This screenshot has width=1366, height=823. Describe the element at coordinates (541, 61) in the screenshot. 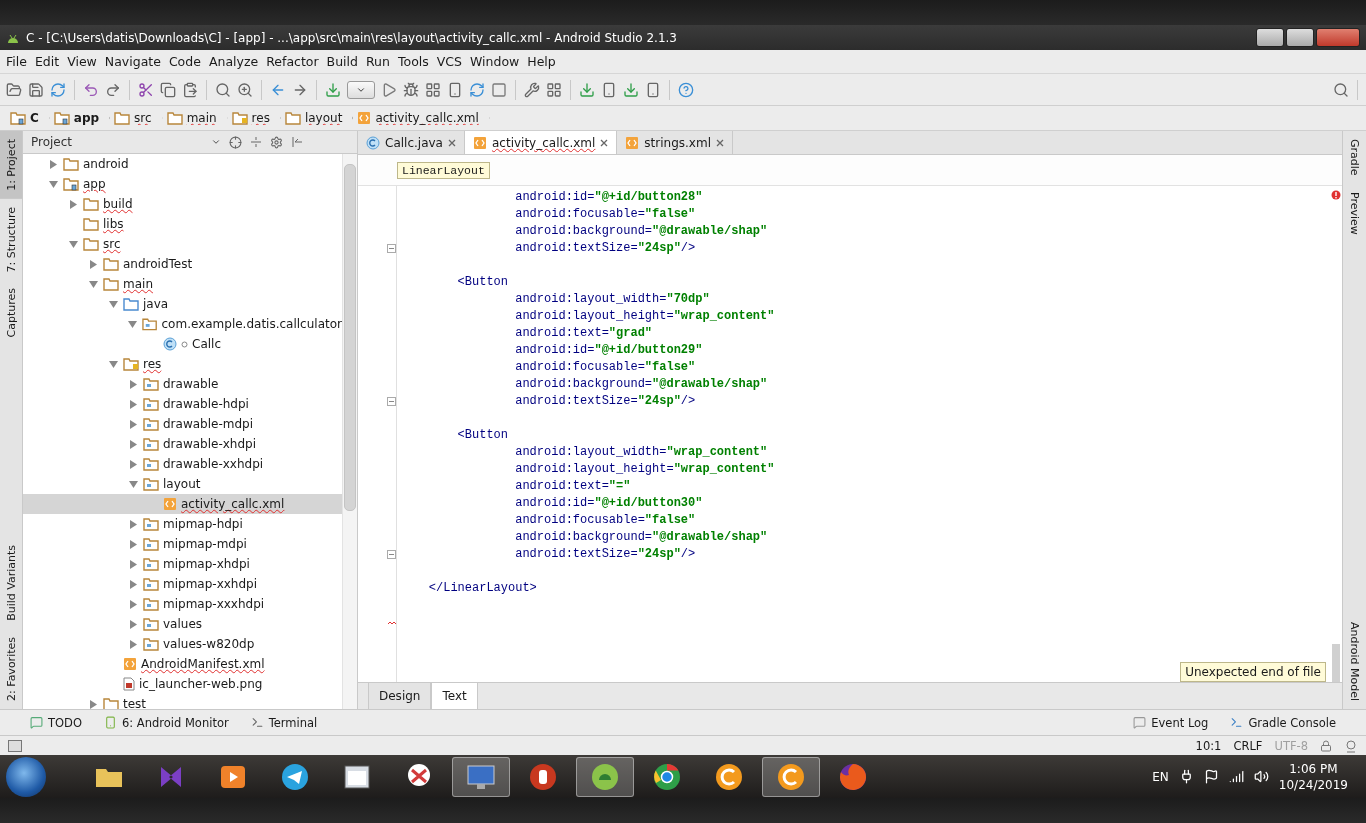

I see `menu-item: Help` at that location.